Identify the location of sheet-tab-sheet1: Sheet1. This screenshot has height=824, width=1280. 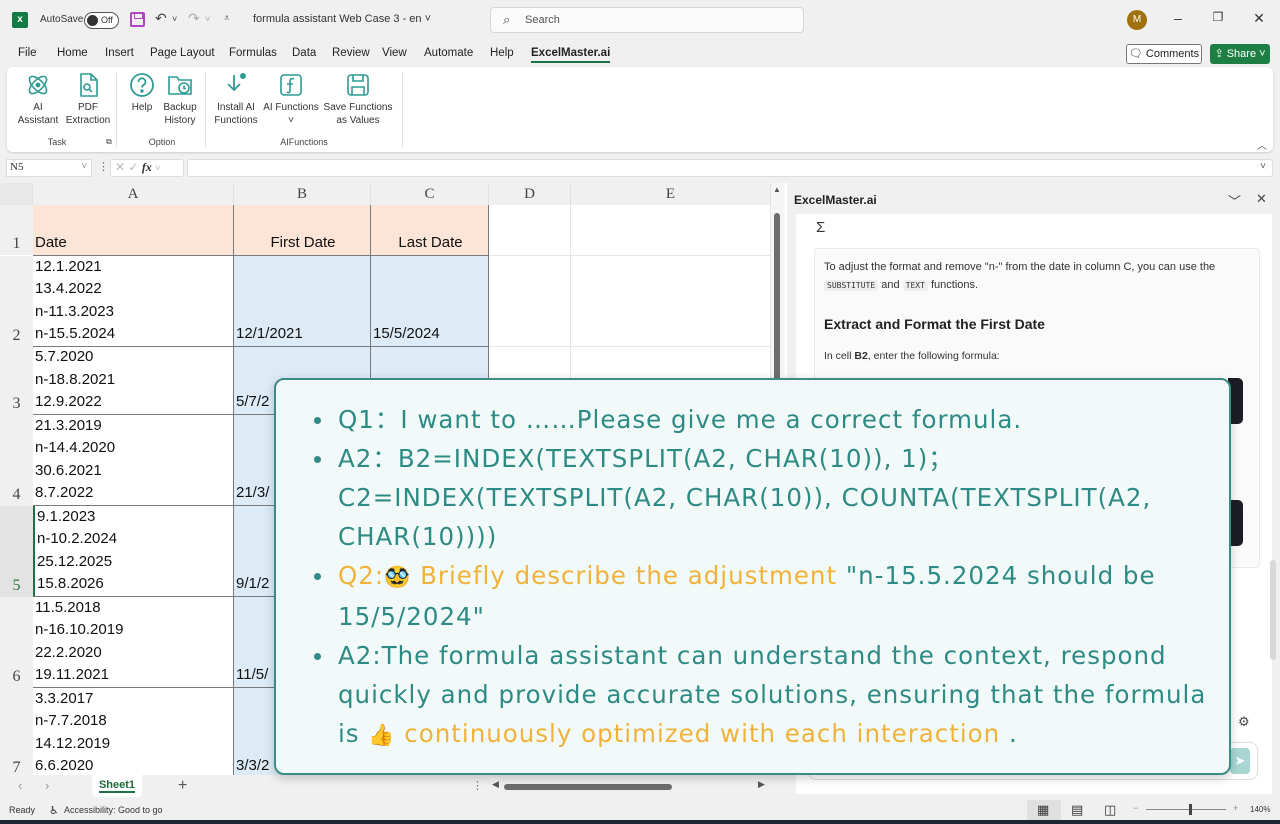
(117, 786).